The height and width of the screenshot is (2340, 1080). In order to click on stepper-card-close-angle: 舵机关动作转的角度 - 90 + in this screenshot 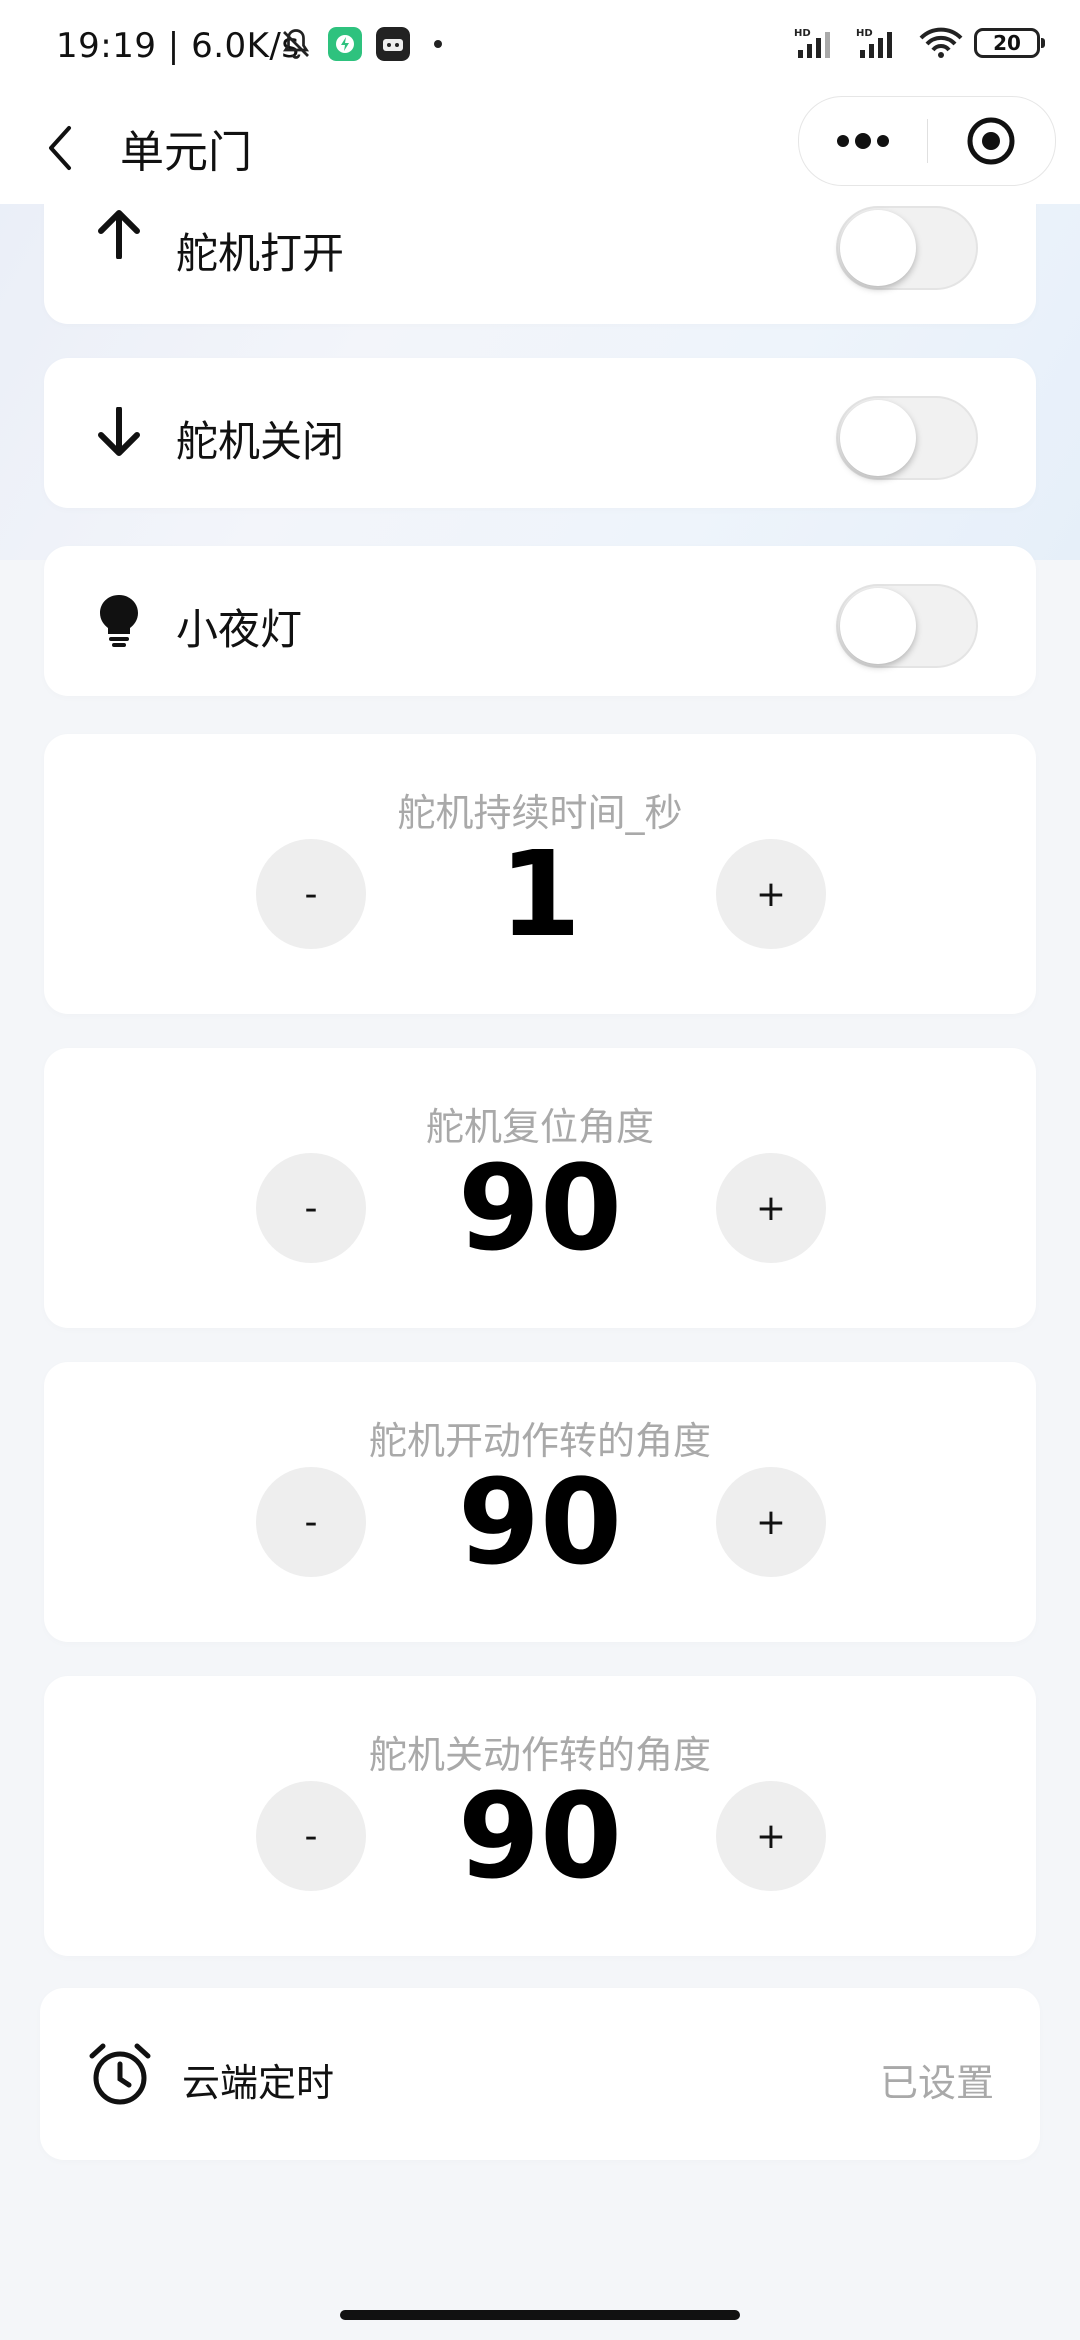, I will do `click(540, 1816)`.